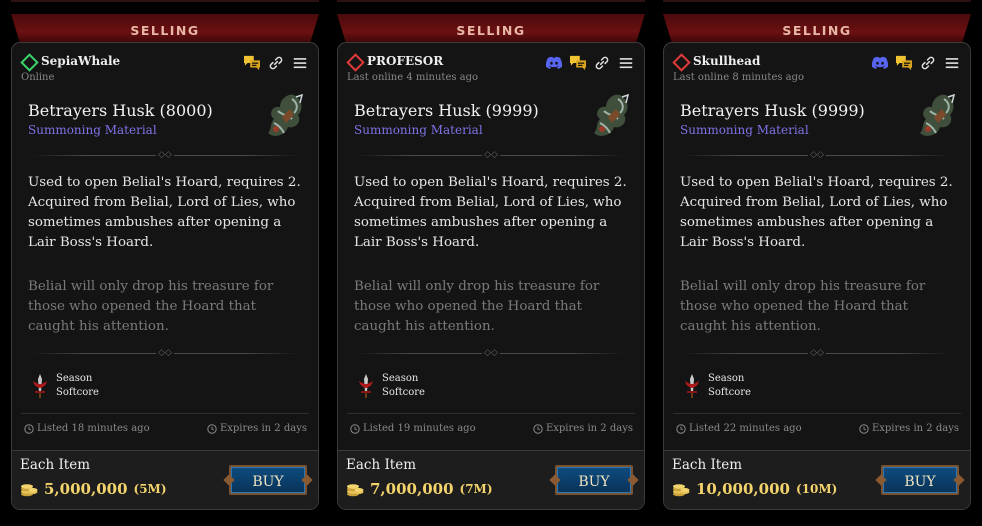 The image size is (982, 526). I want to click on listed-text: Listed 19 minutes ago, so click(419, 428).